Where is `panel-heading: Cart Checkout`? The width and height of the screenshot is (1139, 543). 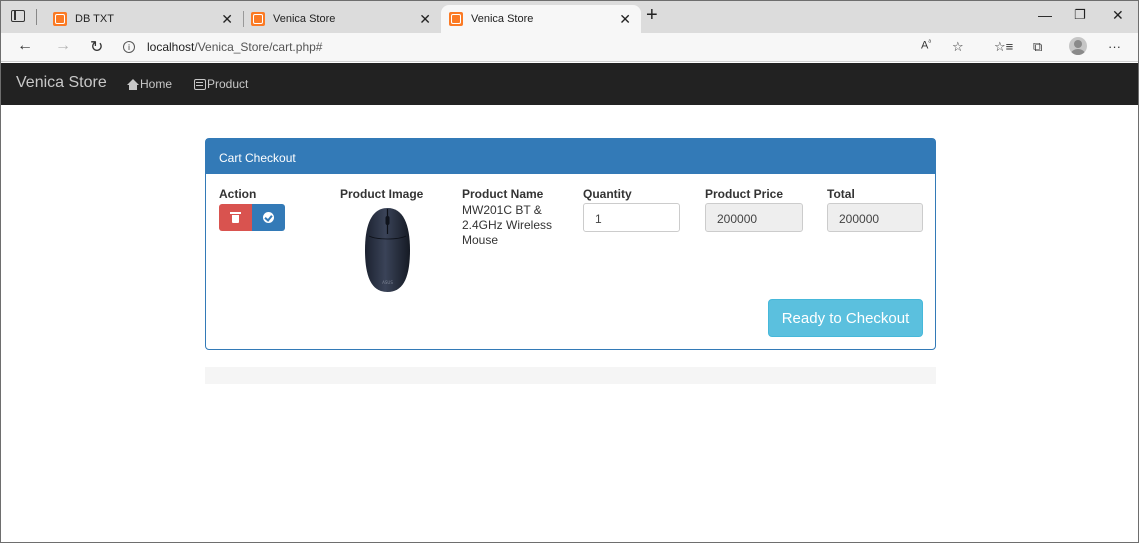 panel-heading: Cart Checkout is located at coordinates (570, 156).